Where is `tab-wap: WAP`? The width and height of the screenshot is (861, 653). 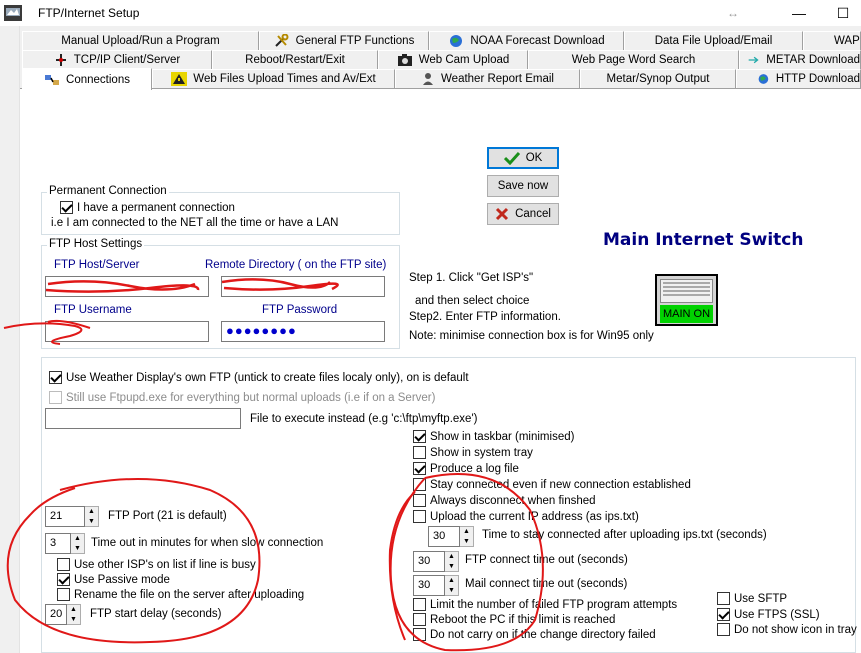
tab-wap: WAP is located at coordinates (832, 40).